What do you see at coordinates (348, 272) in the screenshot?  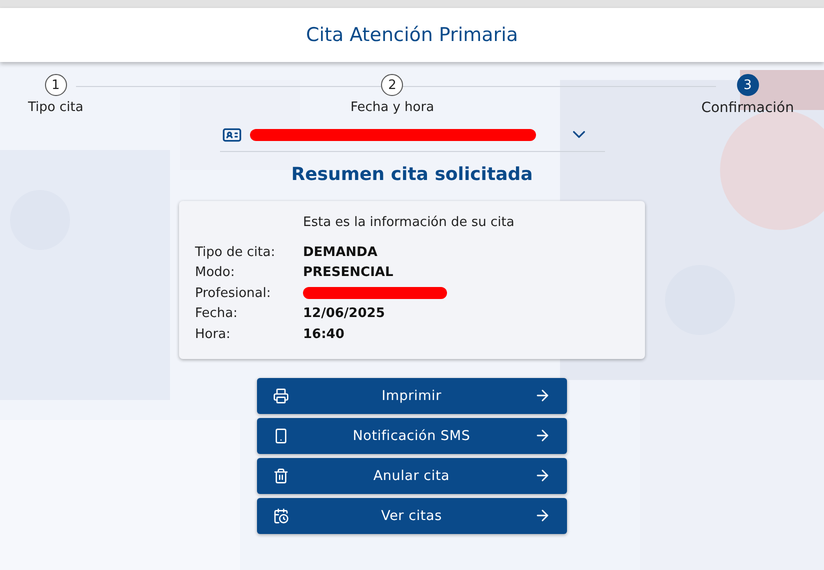 I see `field-value: PRESENCIAL` at bounding box center [348, 272].